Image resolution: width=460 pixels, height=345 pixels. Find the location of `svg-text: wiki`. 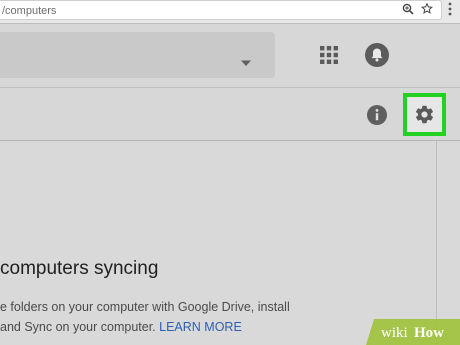

svg-text: wiki is located at coordinates (394, 333).